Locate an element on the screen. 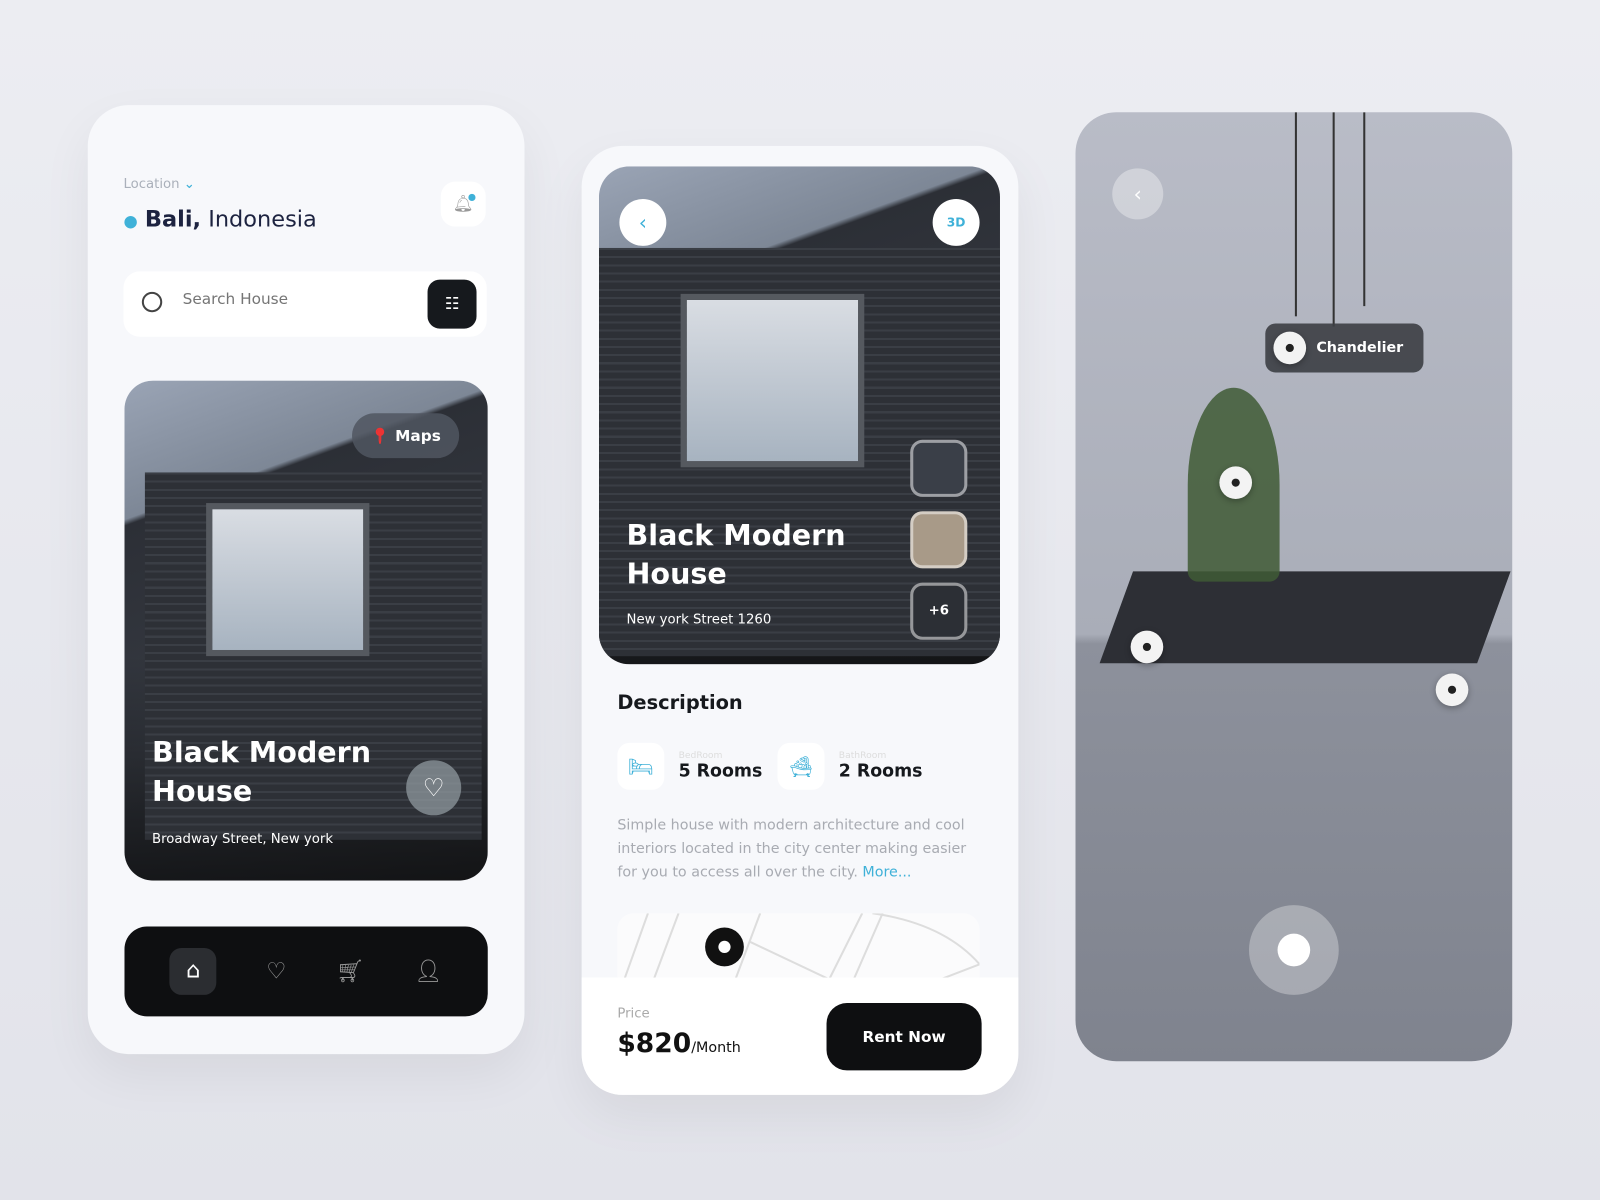 This screenshot has height=1200, width=1600. hotspot-plant is located at coordinates (1236, 482).